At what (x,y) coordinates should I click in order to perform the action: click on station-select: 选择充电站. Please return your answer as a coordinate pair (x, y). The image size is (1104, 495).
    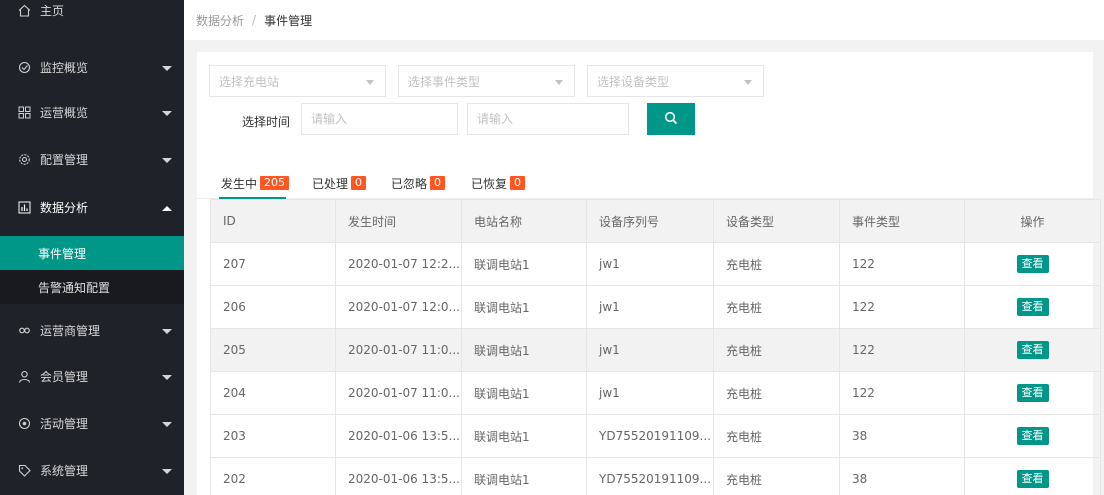
    Looking at the image, I should click on (297, 81).